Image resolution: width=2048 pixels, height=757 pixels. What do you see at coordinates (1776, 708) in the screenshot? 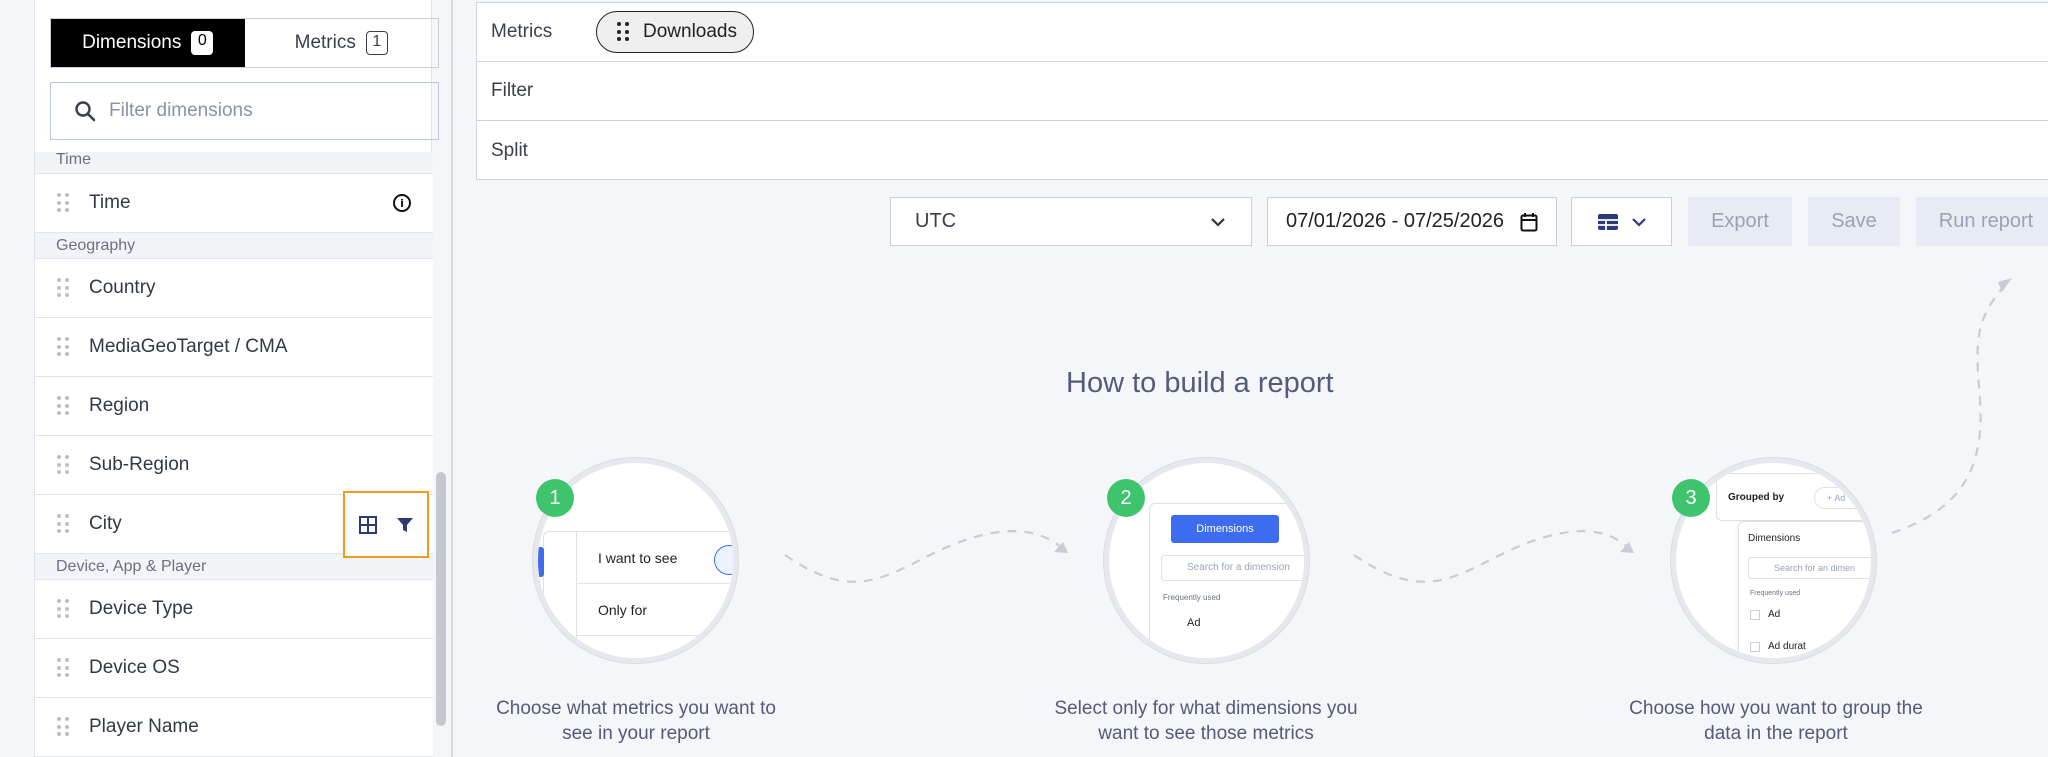
I see `step-3-caption-line-1: Choose how you want to group the` at bounding box center [1776, 708].